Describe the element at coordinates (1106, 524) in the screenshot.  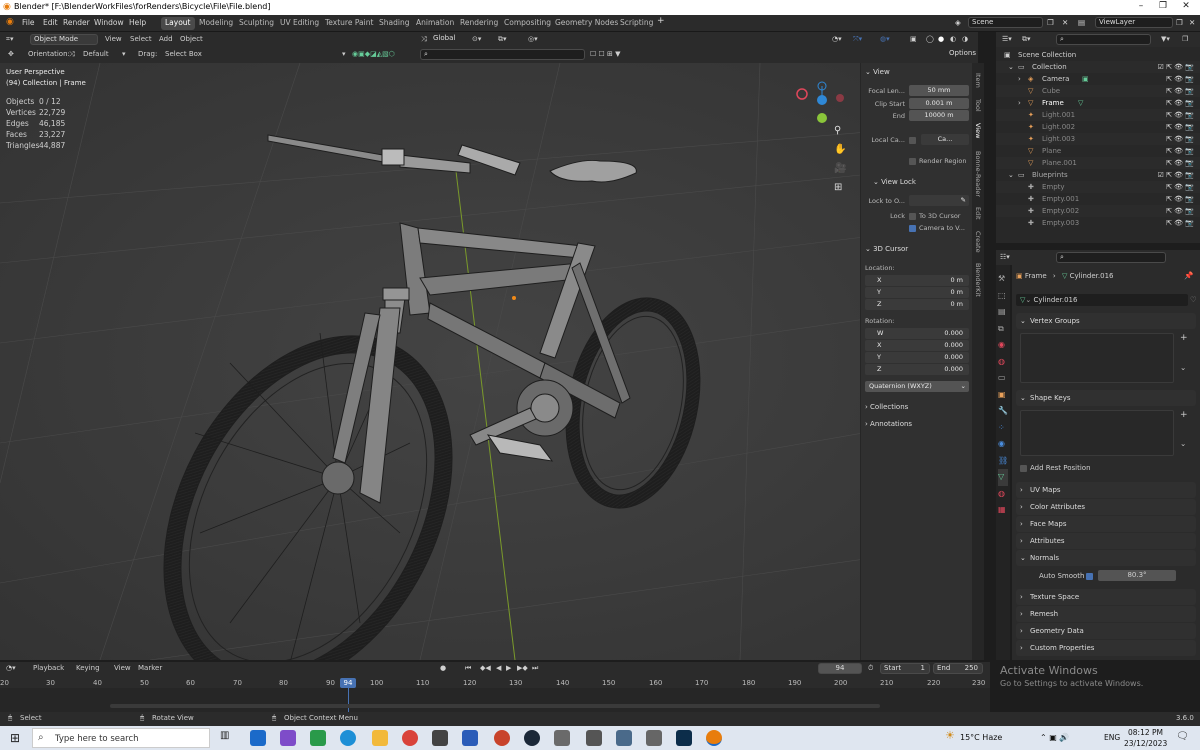
I see `face-maps-panel: › Face Maps` at that location.